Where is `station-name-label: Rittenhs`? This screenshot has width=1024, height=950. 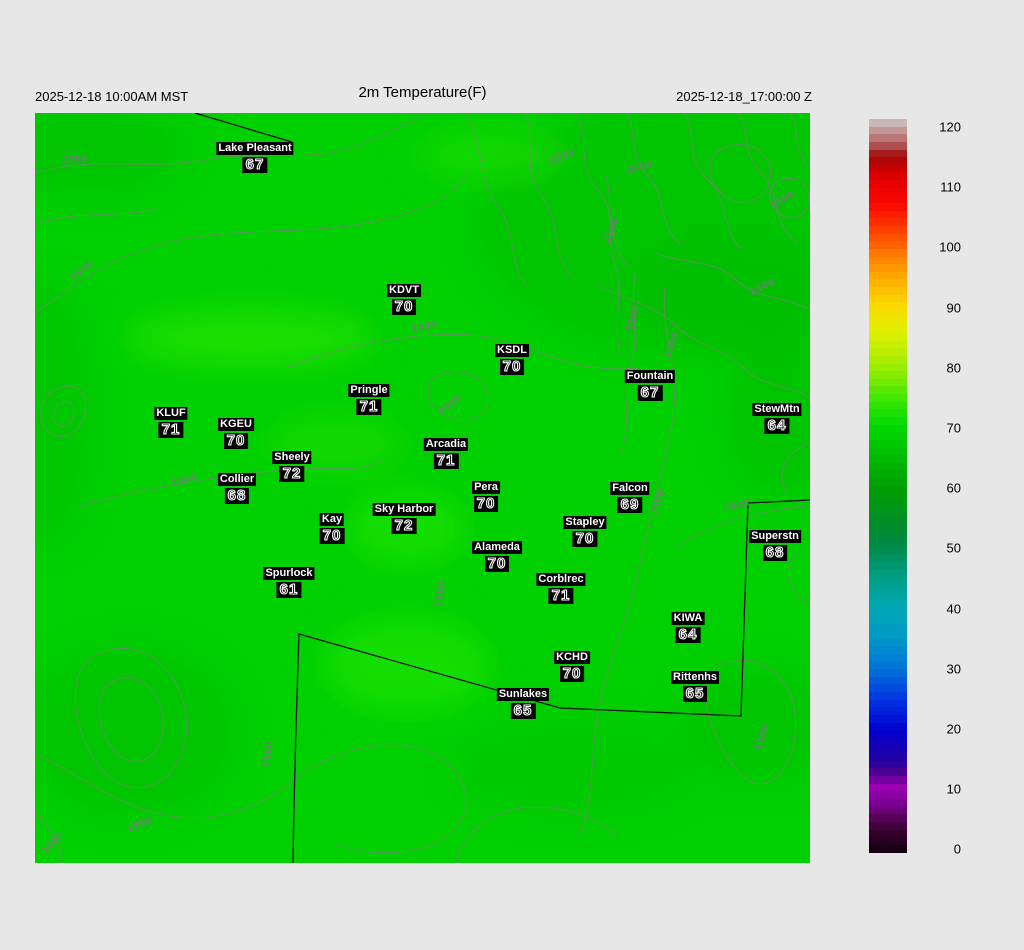
station-name-label: Rittenhs is located at coordinates (695, 677).